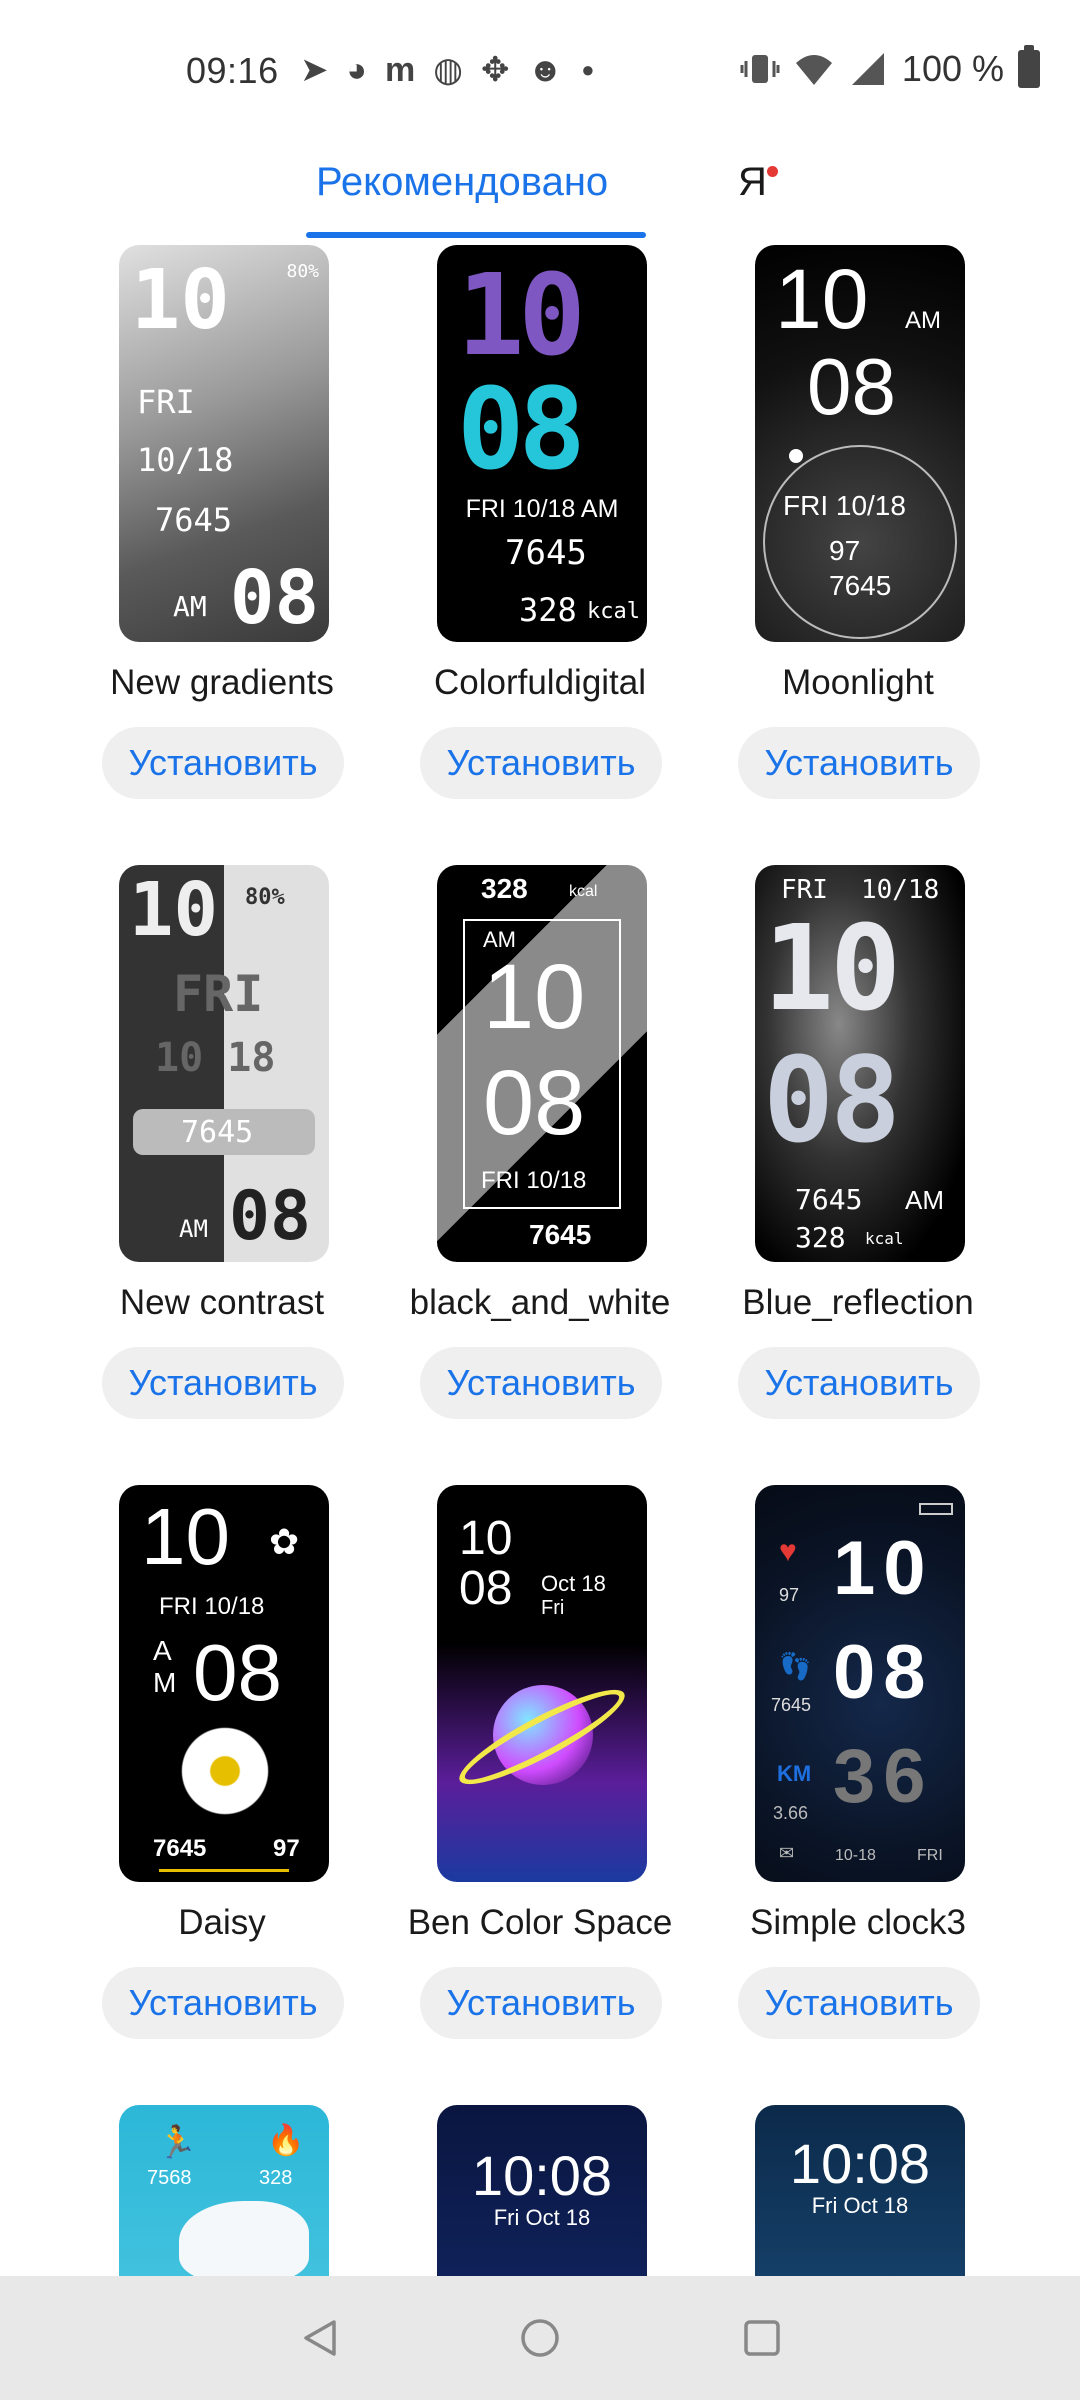  I want to click on watchface-preview: FRI 10/18 10 08 7645 AM 328 kcal, so click(860, 1063).